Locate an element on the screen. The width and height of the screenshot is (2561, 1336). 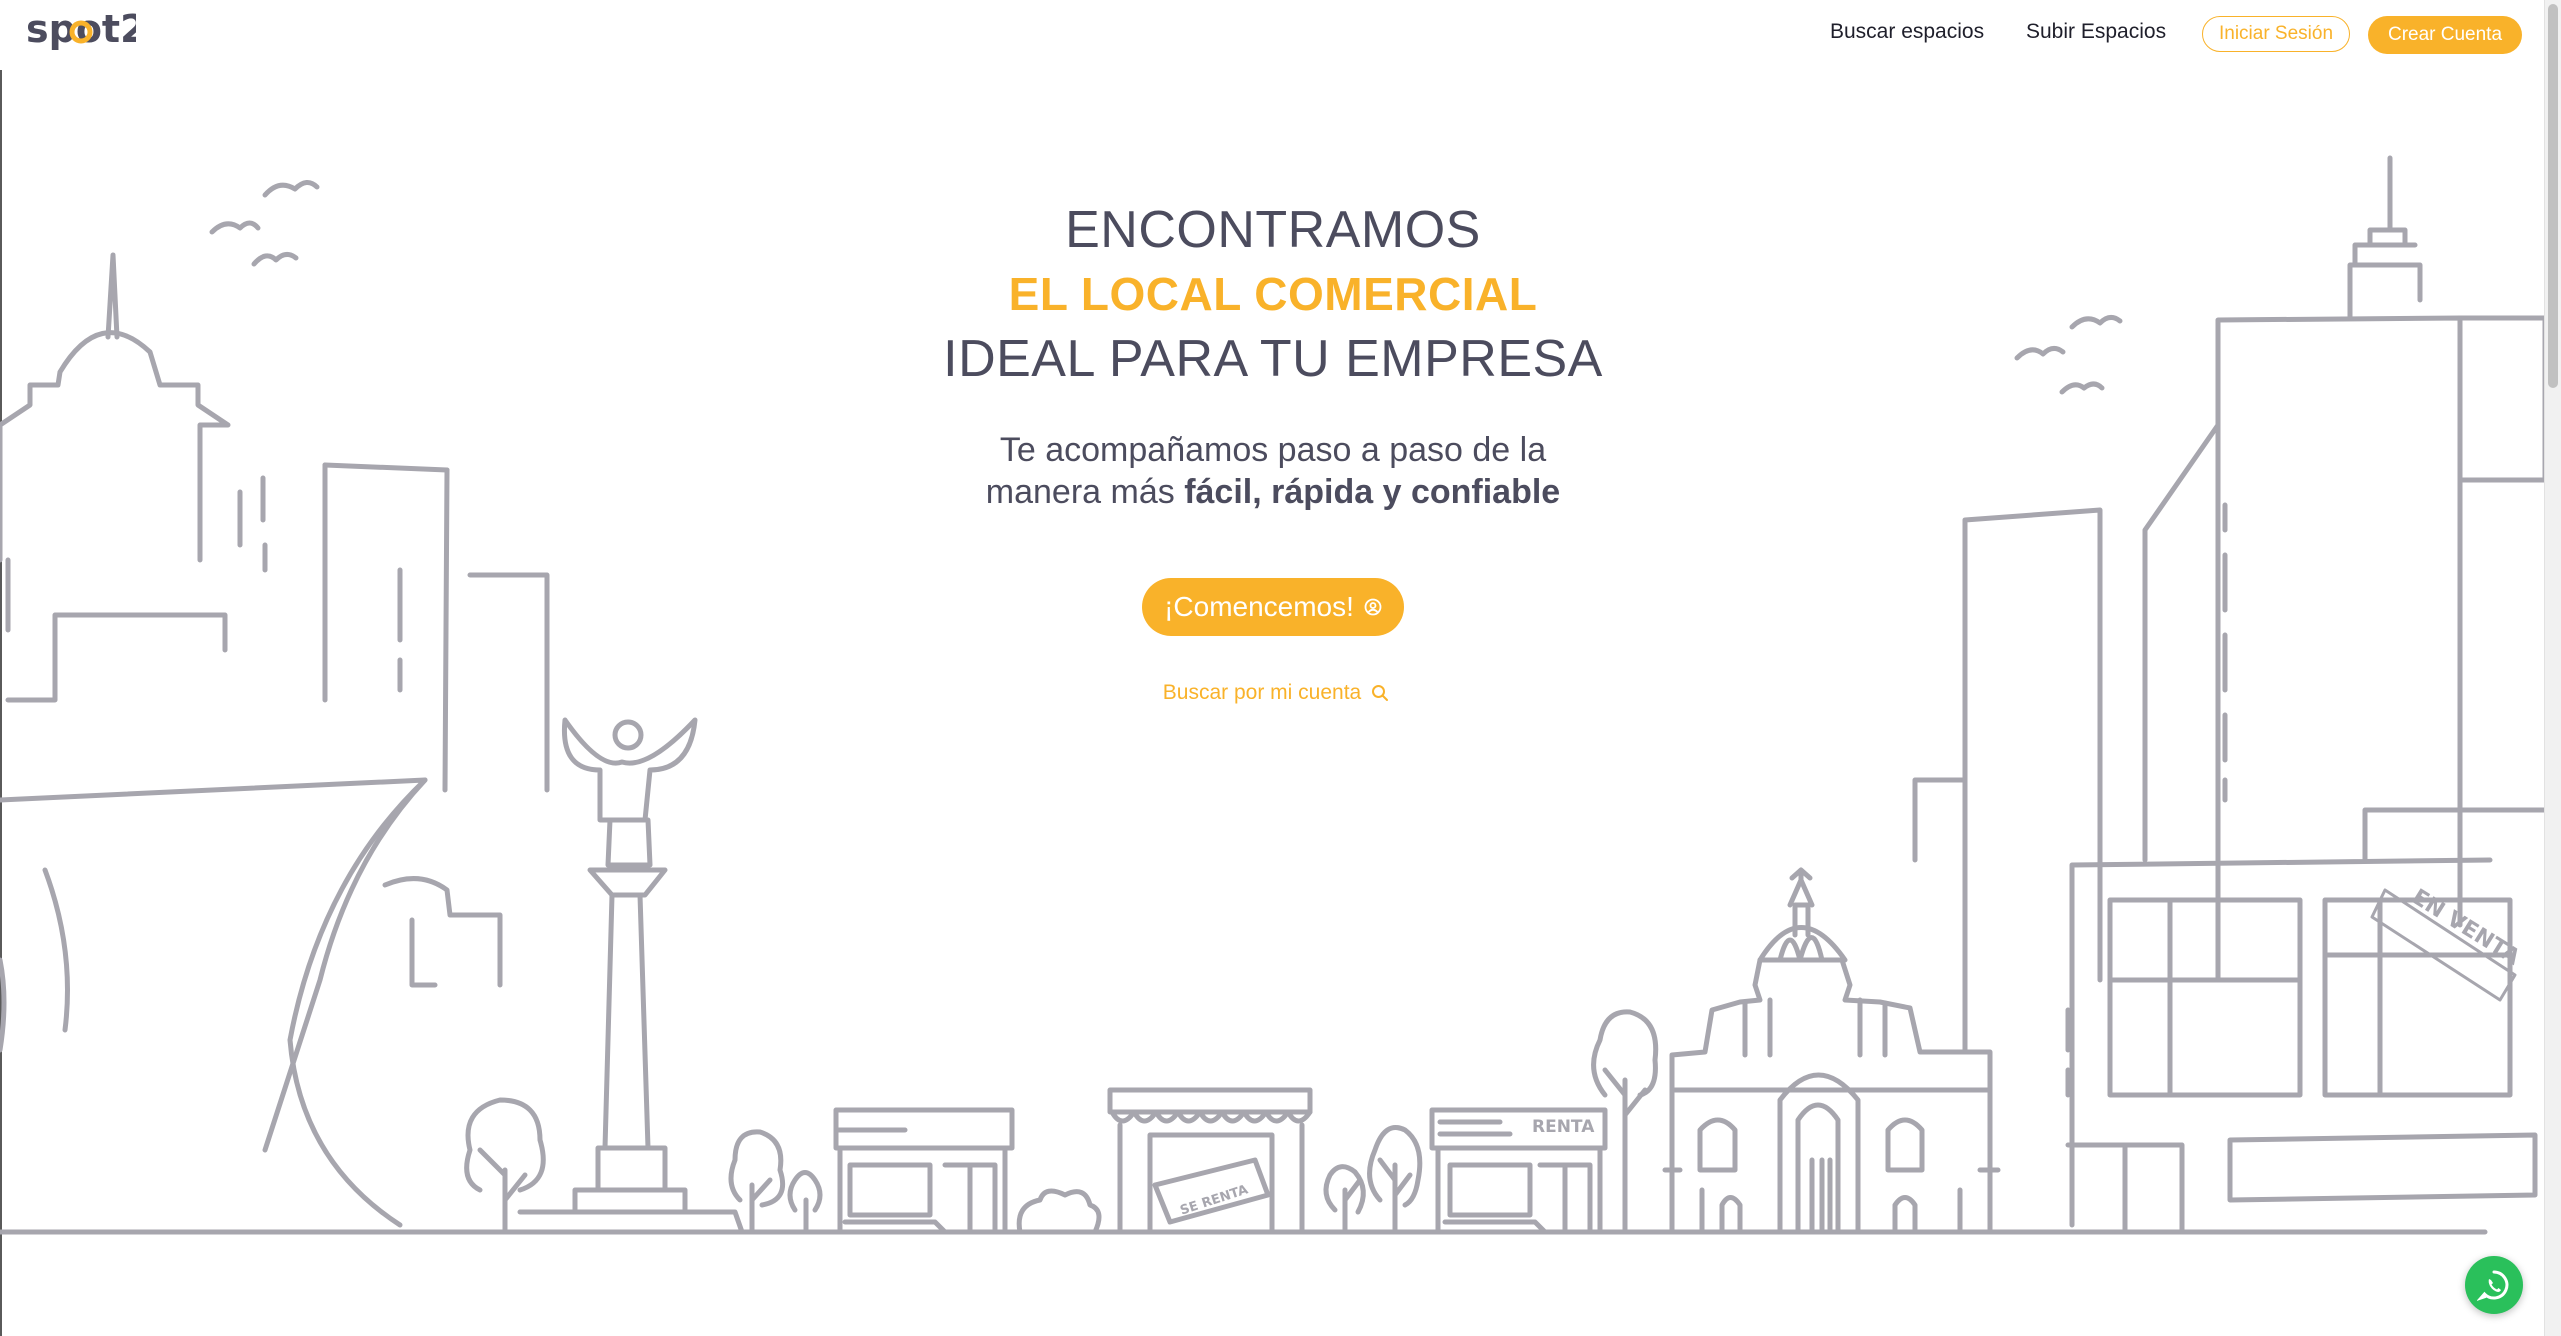
hero-title-line1: ENCONTRAMOS is located at coordinates (1273, 230).